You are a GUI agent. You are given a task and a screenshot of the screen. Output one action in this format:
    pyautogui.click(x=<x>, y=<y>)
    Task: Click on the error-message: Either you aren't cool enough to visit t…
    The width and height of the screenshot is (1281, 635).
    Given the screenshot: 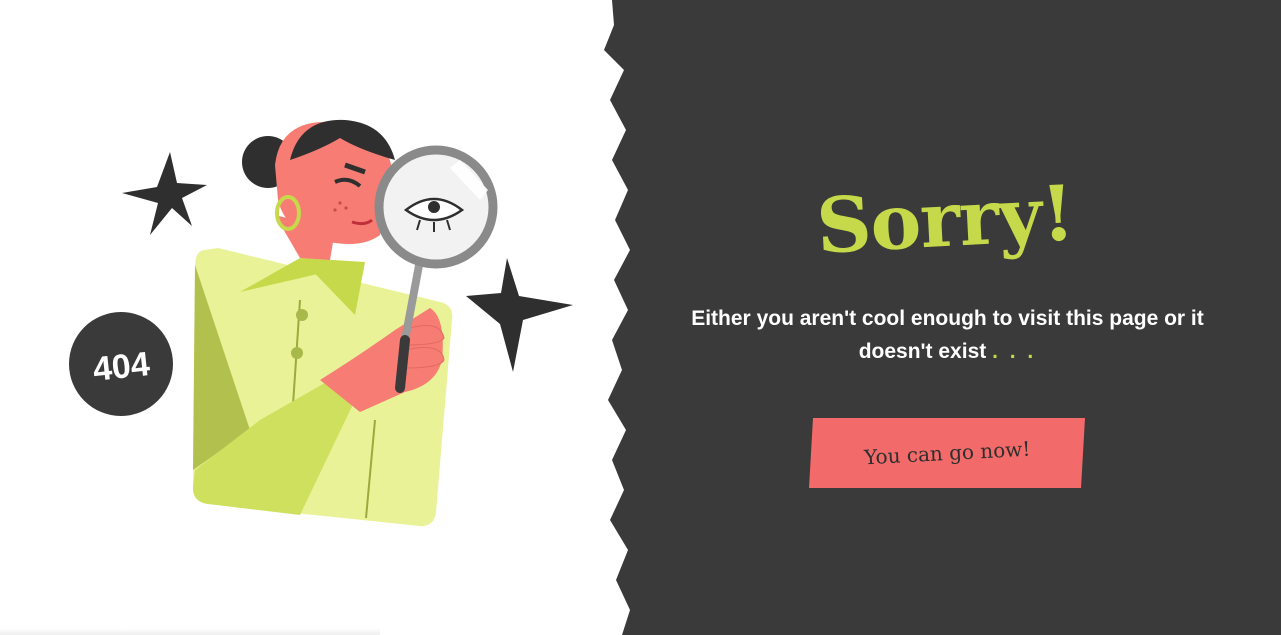 What is the action you would take?
    pyautogui.click(x=947, y=335)
    